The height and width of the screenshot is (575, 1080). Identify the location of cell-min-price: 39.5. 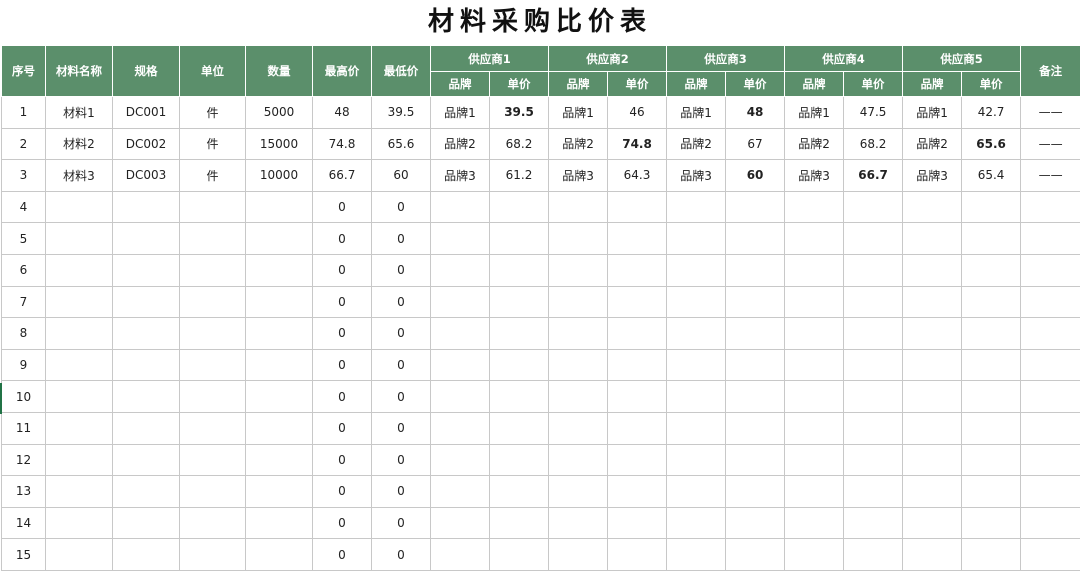
(401, 112).